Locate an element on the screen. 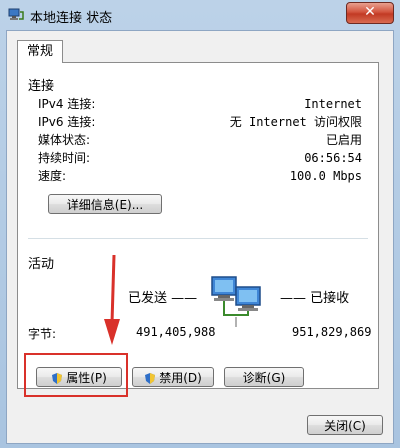  network-connection-icon is located at coordinates (16, 14).